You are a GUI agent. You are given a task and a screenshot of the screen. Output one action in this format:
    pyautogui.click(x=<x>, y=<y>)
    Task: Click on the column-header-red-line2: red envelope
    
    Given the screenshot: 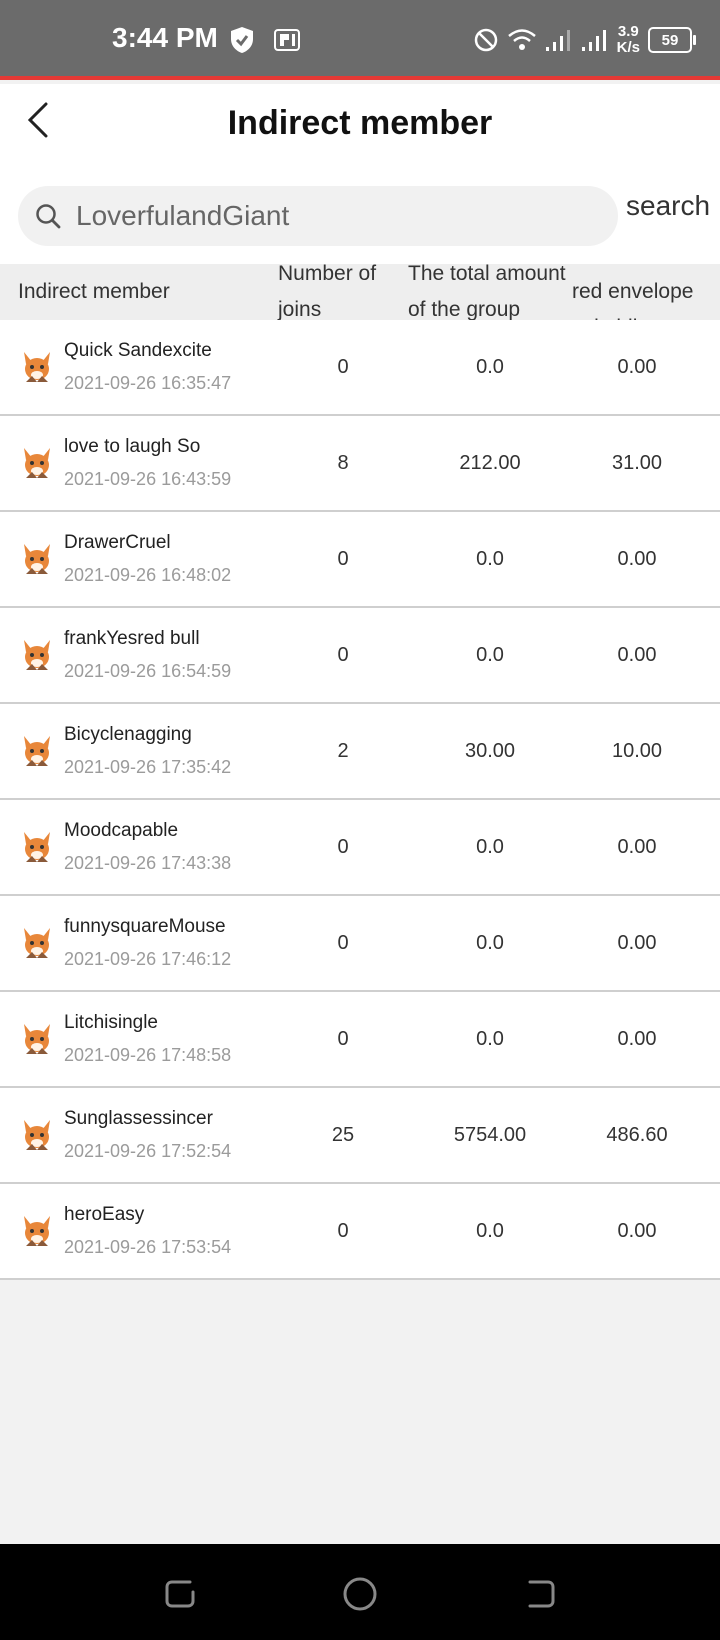 What is the action you would take?
    pyautogui.click(x=633, y=291)
    